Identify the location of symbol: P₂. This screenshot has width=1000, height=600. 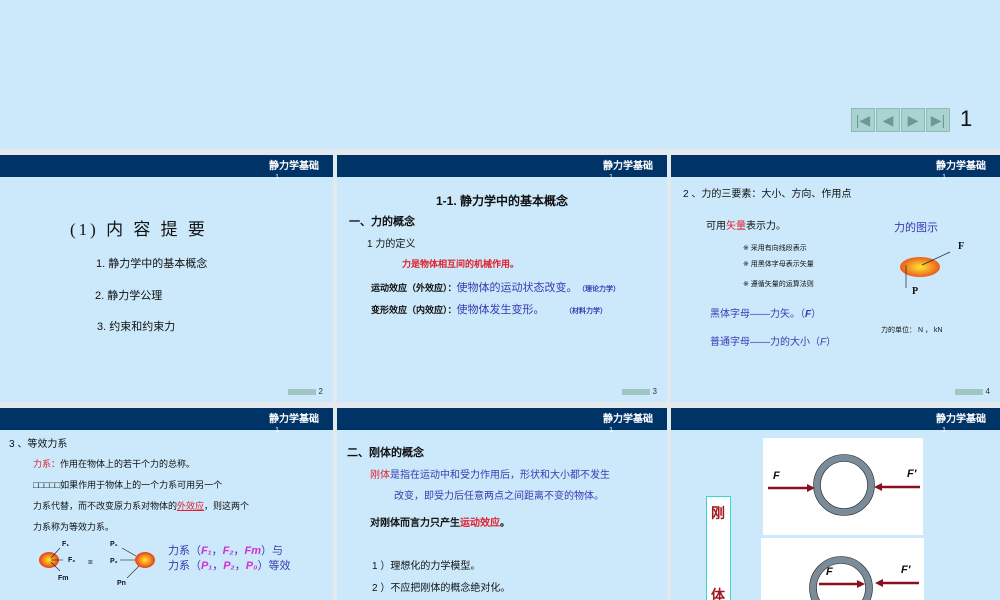
(229, 566).